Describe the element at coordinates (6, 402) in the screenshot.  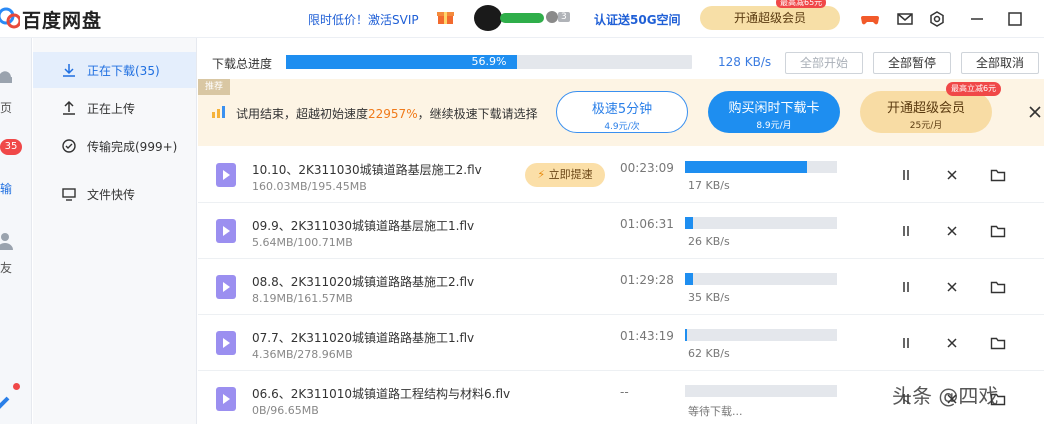
I see `tool-icon` at that location.